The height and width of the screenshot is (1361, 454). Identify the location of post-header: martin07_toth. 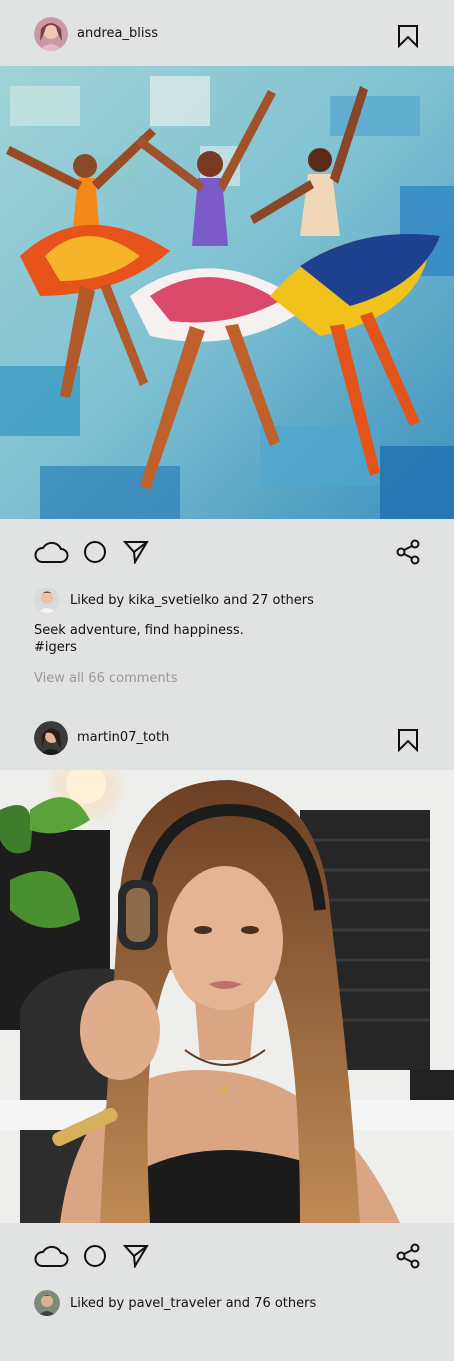
(227, 737).